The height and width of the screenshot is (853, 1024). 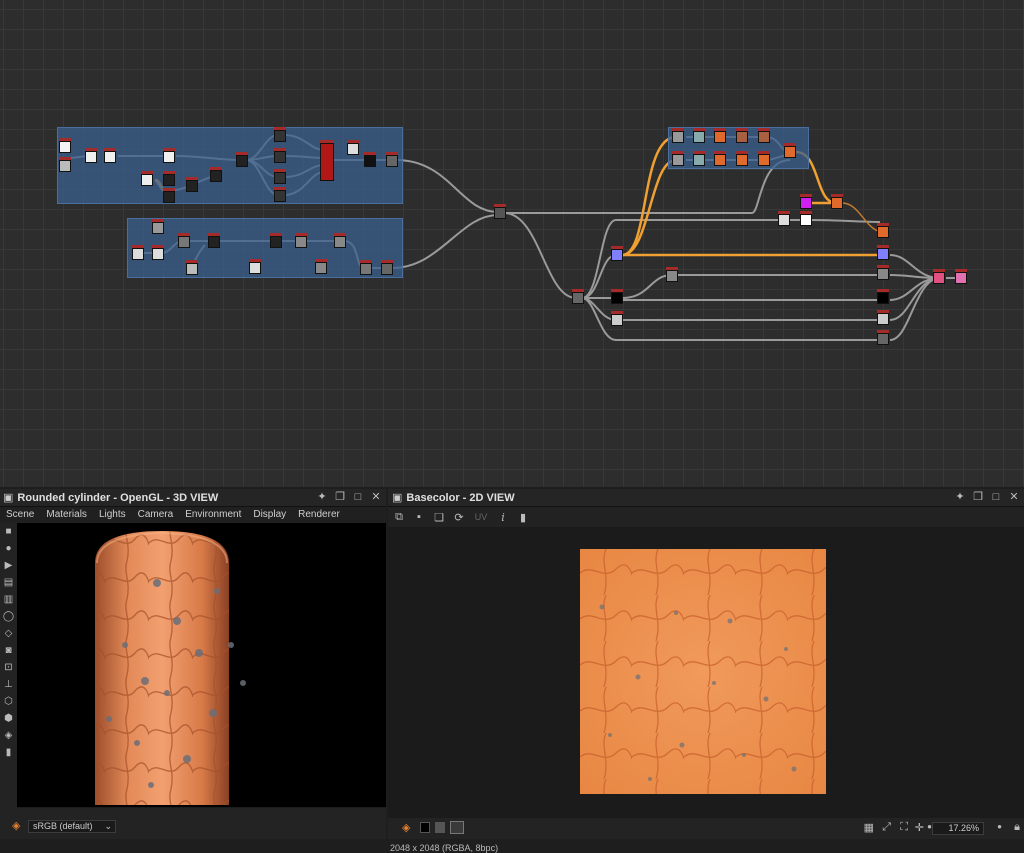 I want to click on zoom-stepper-icon: ●, so click(x=999, y=826).